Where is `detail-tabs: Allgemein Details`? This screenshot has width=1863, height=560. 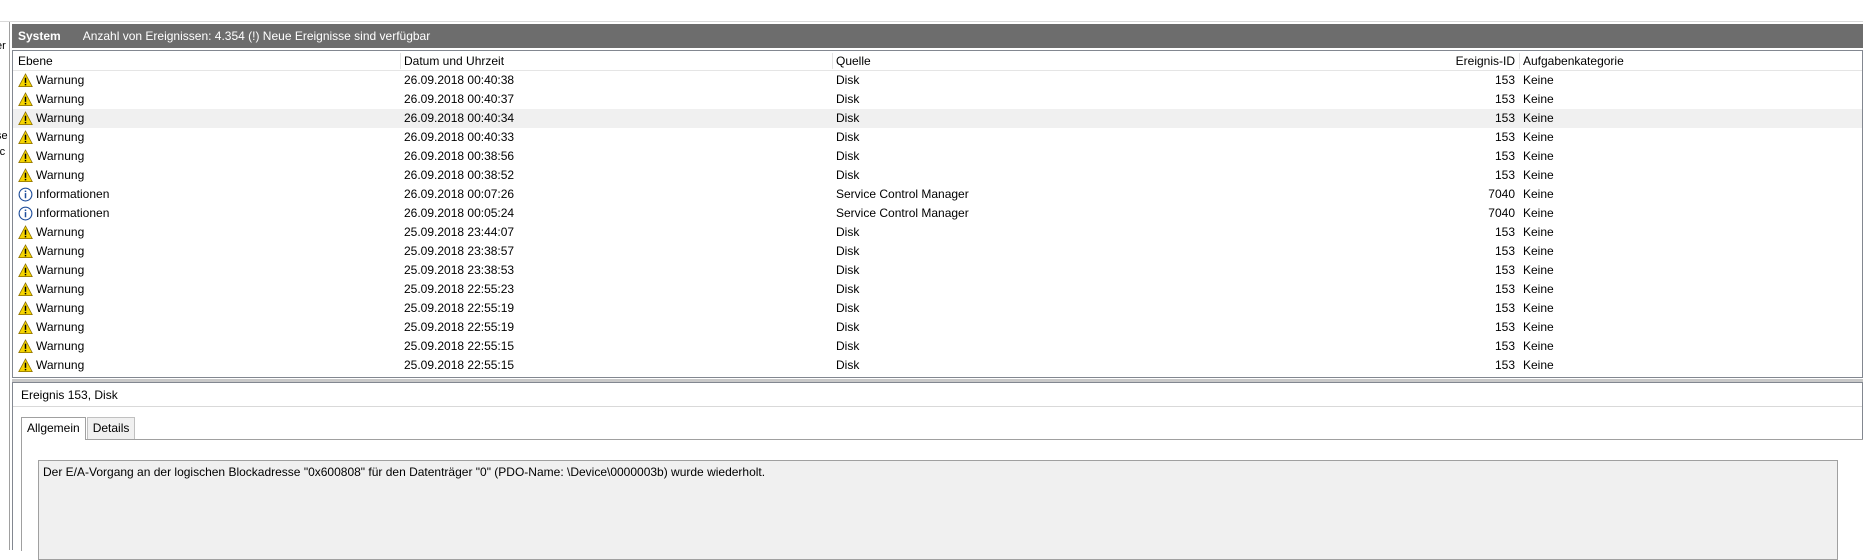
detail-tabs: Allgemein Details is located at coordinates (78, 428).